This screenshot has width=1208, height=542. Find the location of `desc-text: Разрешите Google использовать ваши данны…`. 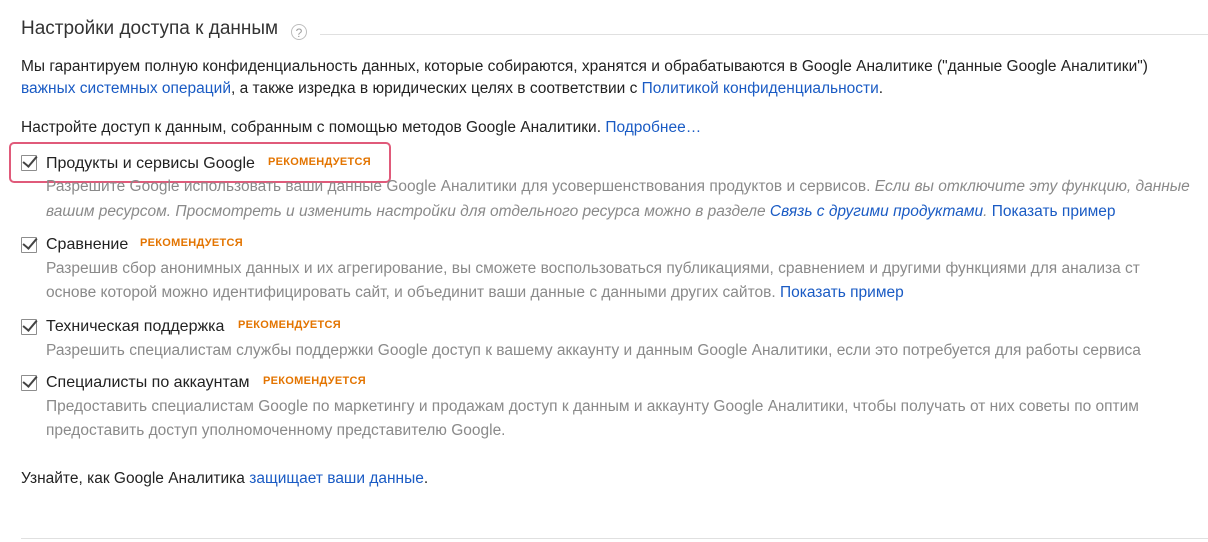

desc-text: Разрешите Google использовать ваши данны… is located at coordinates (460, 186).